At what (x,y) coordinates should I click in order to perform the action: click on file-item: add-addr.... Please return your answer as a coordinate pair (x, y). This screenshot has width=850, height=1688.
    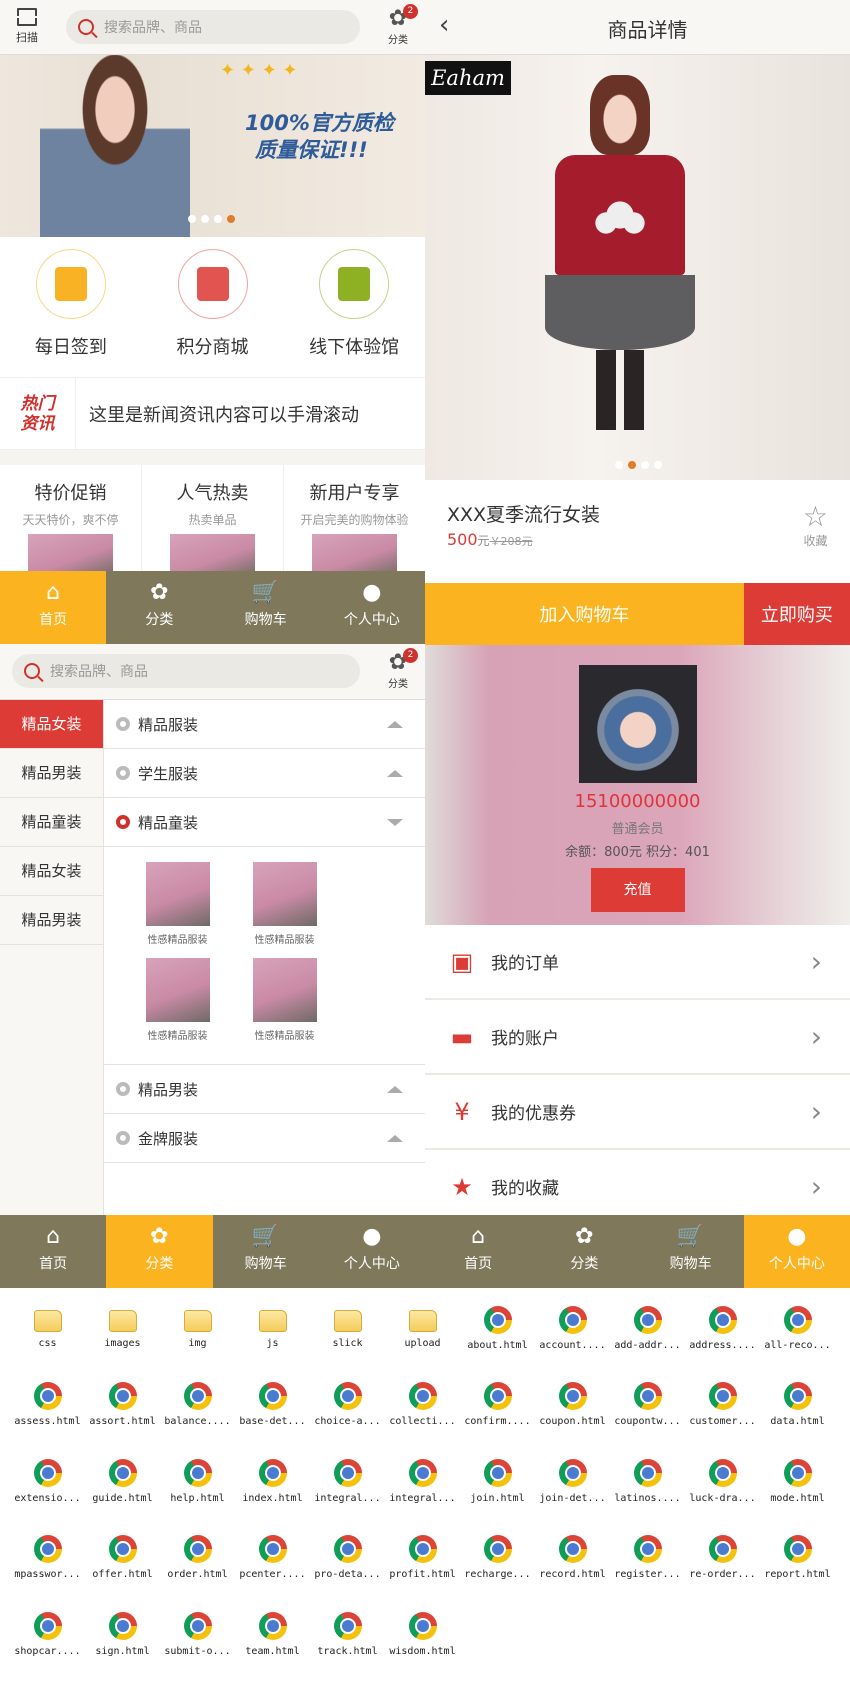
    Looking at the image, I should click on (647, 1343).